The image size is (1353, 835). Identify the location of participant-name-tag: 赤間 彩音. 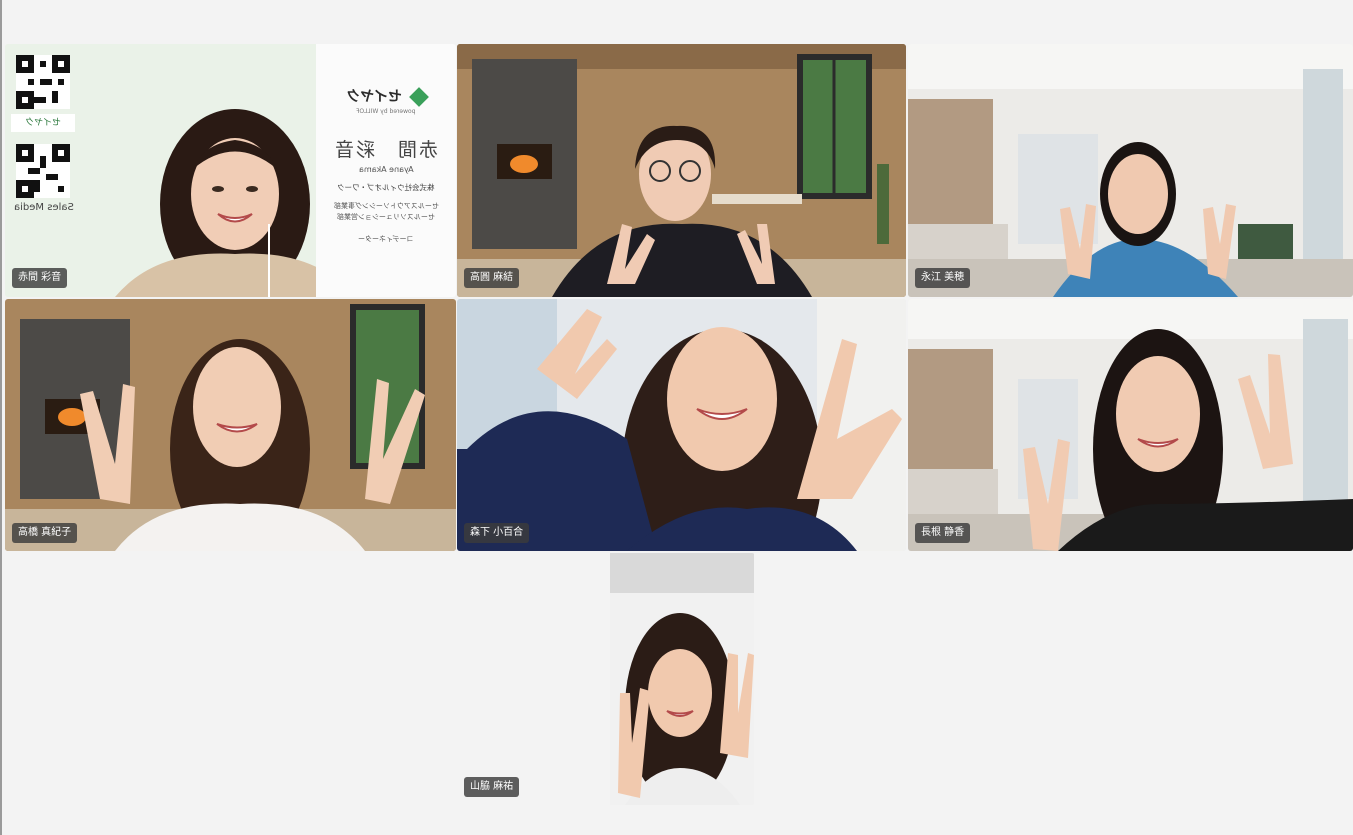
(40, 278).